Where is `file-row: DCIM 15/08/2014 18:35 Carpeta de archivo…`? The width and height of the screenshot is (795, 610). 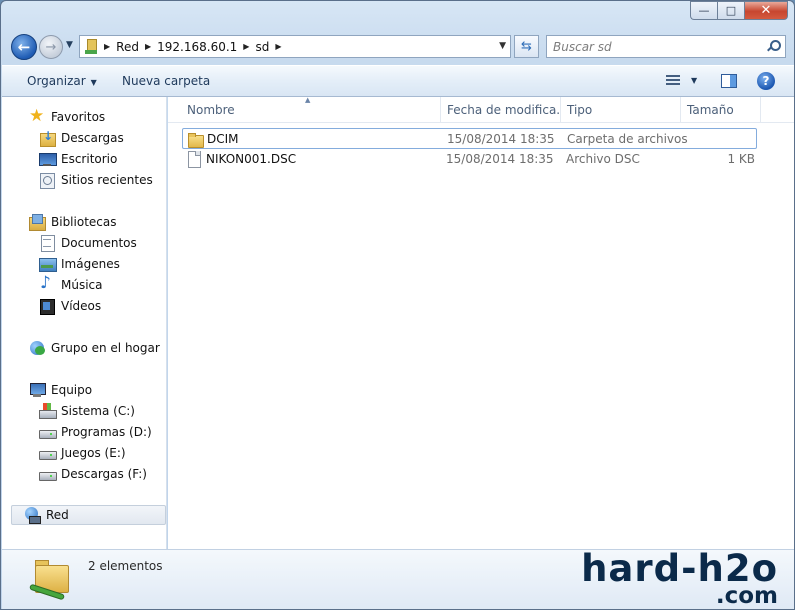
file-row: DCIM 15/08/2014 18:35 Carpeta de archivo… is located at coordinates (469, 138).